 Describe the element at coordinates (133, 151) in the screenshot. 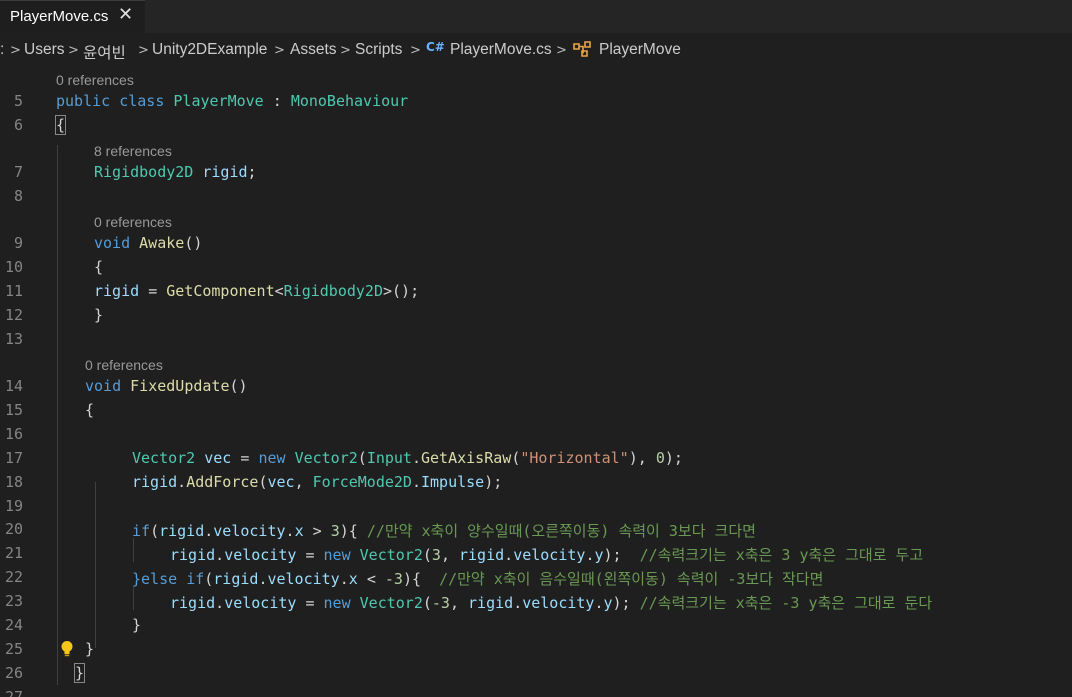

I see `references-lens: 8 references` at that location.